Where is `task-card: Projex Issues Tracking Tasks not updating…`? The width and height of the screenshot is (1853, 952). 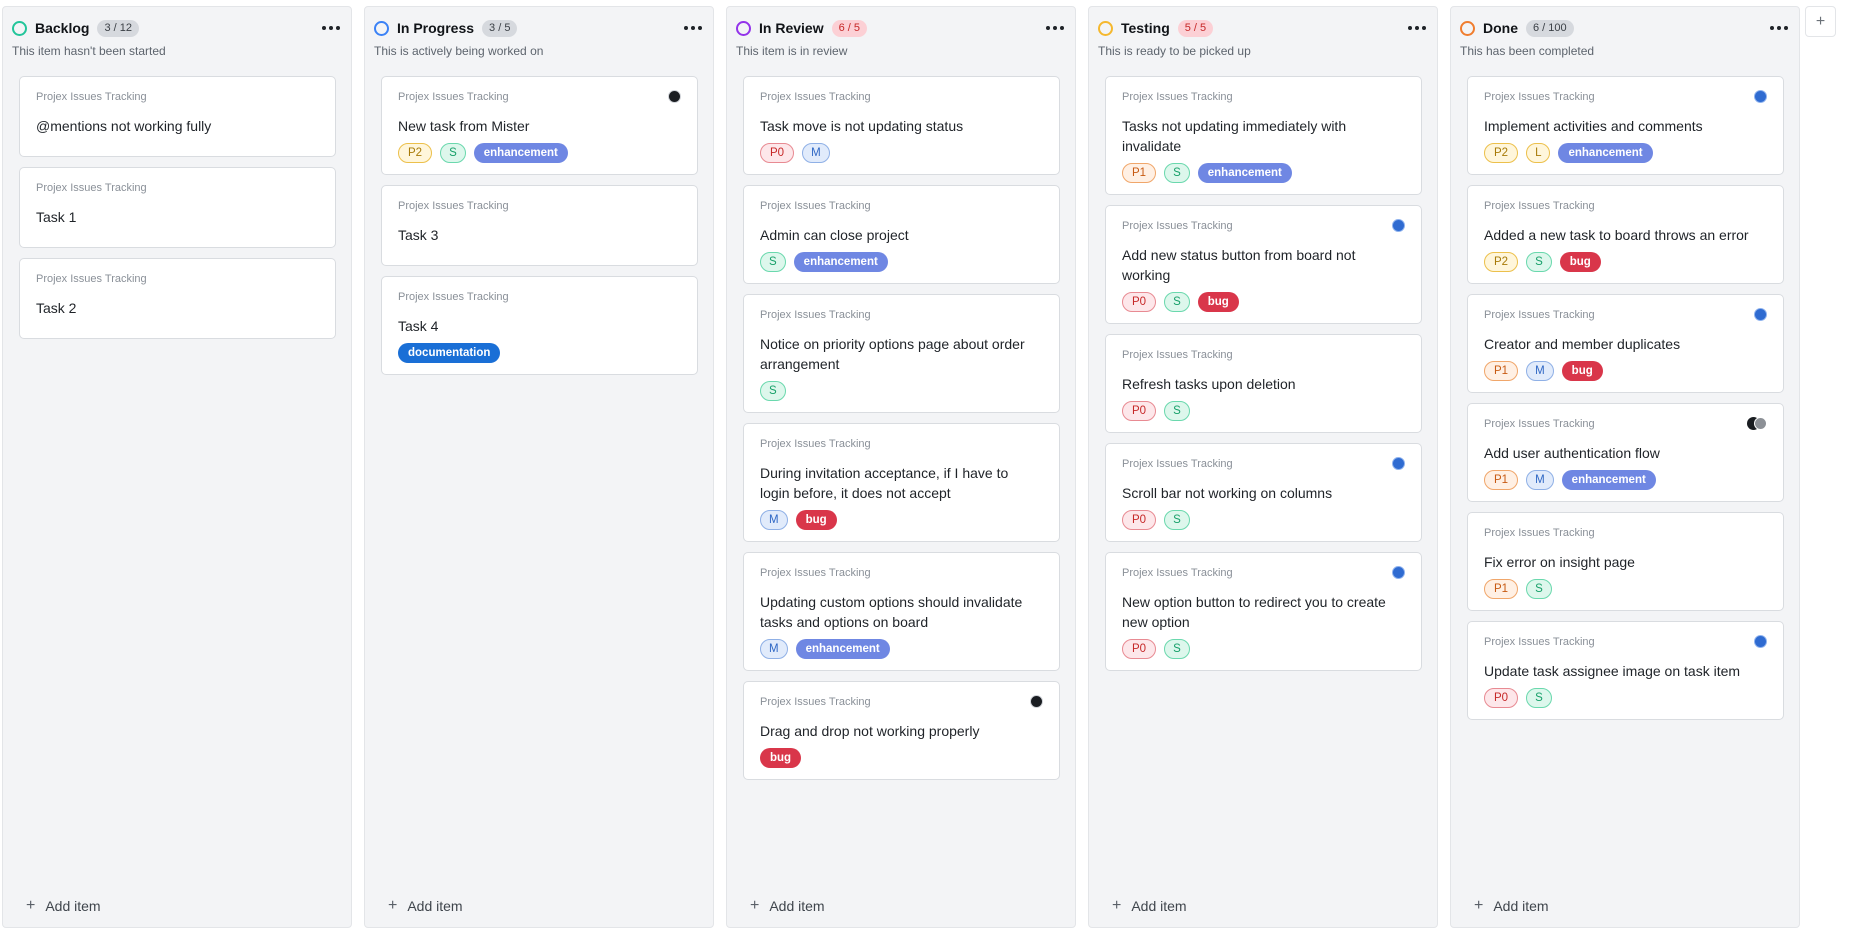
task-card: Projex Issues Tracking Tasks not updating… is located at coordinates (1263, 135).